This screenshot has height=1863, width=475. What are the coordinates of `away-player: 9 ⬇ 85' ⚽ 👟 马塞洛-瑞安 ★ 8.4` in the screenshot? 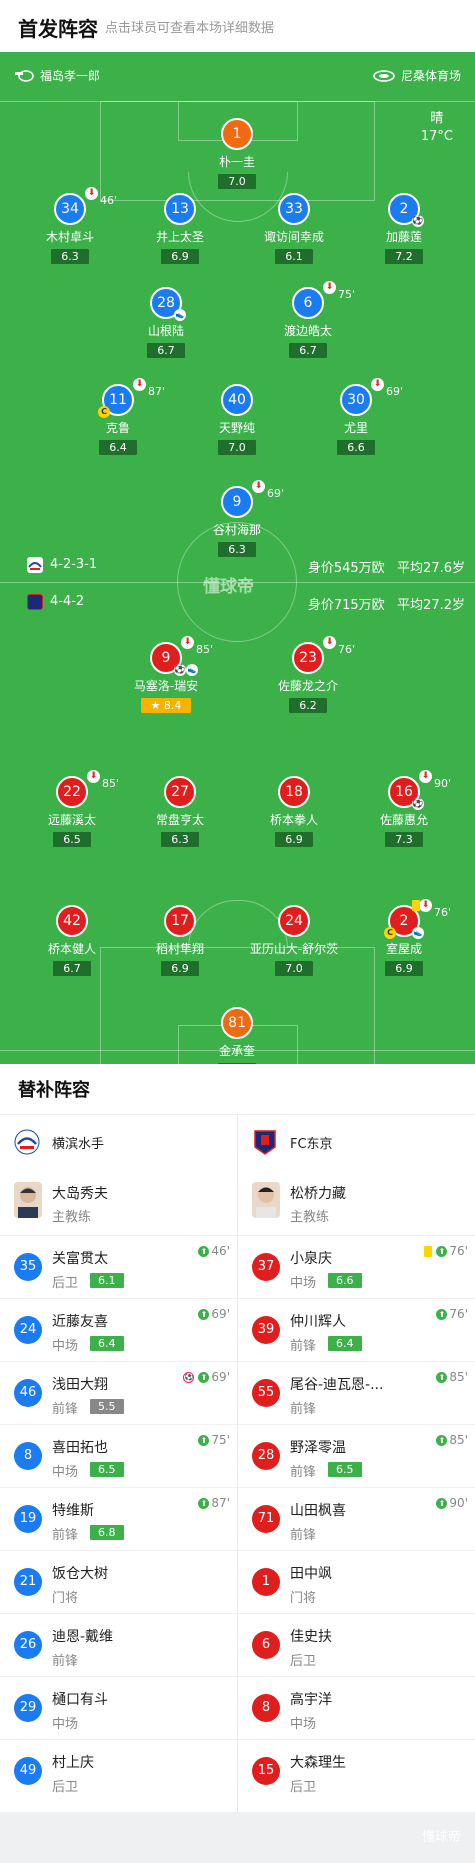 It's located at (166, 674).